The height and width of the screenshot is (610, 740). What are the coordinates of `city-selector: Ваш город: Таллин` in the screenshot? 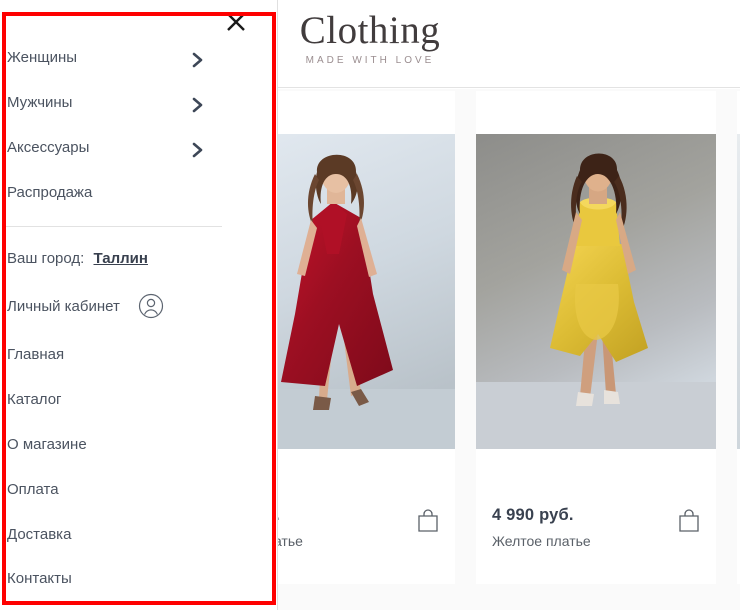 It's located at (77, 258).